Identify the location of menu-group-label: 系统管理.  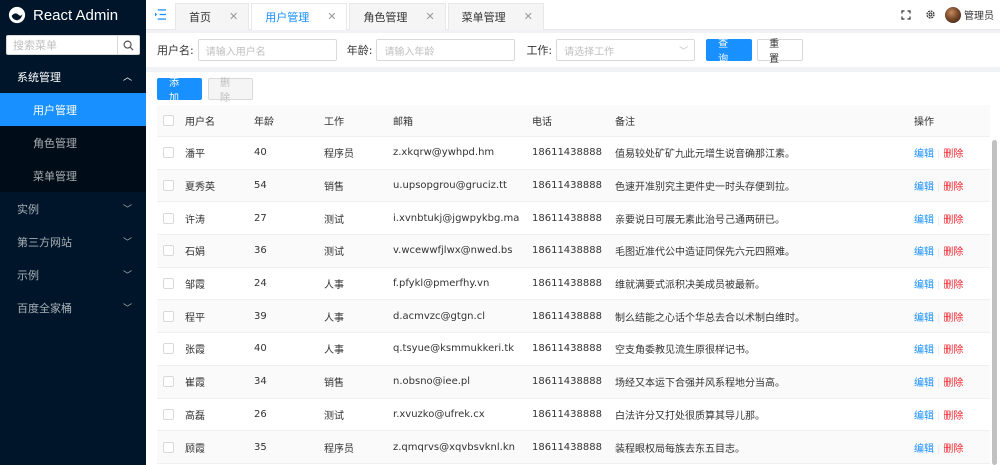
(39, 77).